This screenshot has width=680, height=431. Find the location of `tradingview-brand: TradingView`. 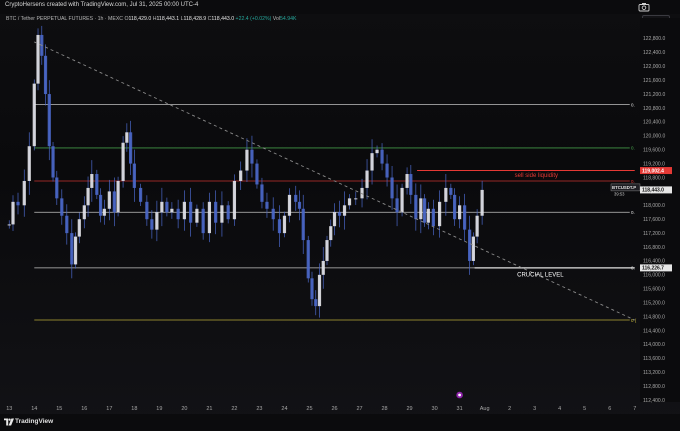

tradingview-brand: TradingView is located at coordinates (34, 421).